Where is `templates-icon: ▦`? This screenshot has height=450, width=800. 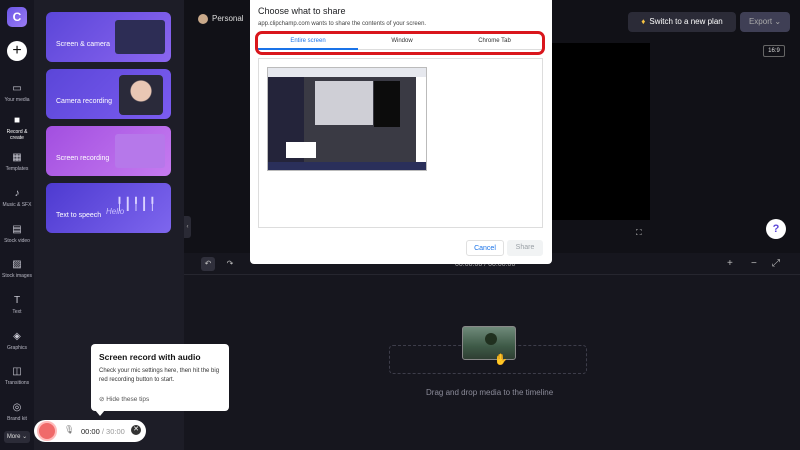
templates-icon: ▦ is located at coordinates (17, 157).